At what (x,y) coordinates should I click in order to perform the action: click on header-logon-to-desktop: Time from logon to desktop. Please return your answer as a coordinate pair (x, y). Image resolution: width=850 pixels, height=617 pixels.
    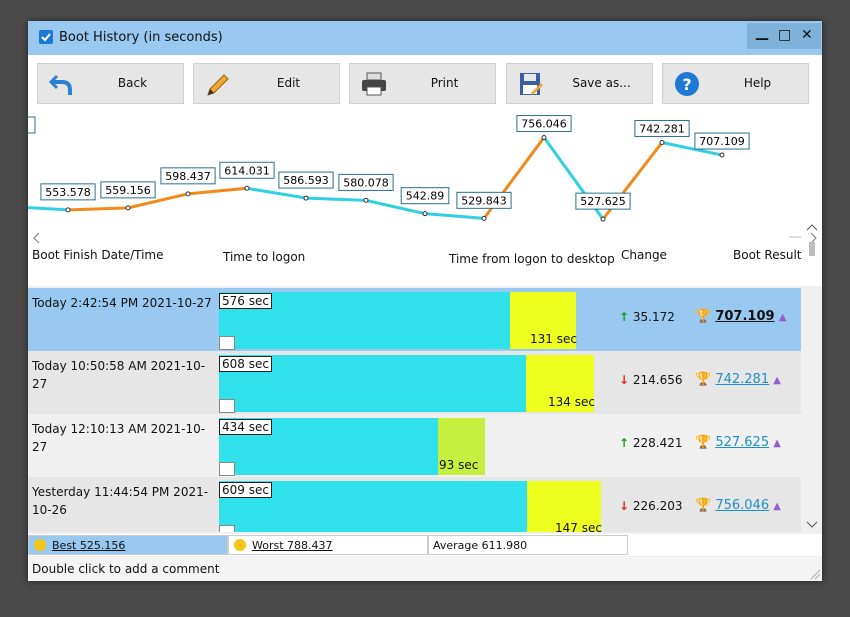
    Looking at the image, I should click on (532, 259).